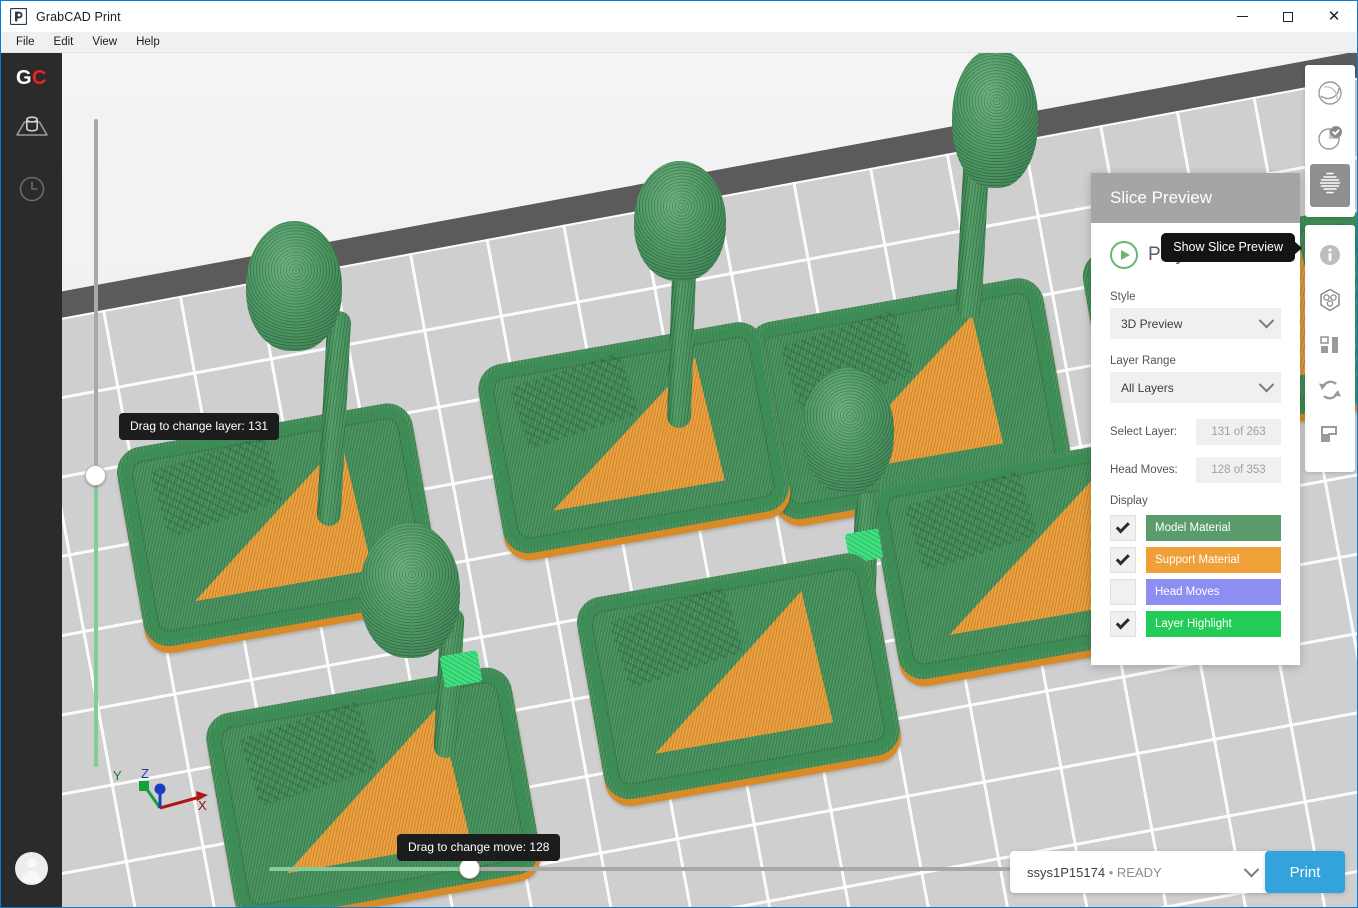 The image size is (1358, 908). Describe the element at coordinates (1305, 872) in the screenshot. I see `print-button: Print` at that location.